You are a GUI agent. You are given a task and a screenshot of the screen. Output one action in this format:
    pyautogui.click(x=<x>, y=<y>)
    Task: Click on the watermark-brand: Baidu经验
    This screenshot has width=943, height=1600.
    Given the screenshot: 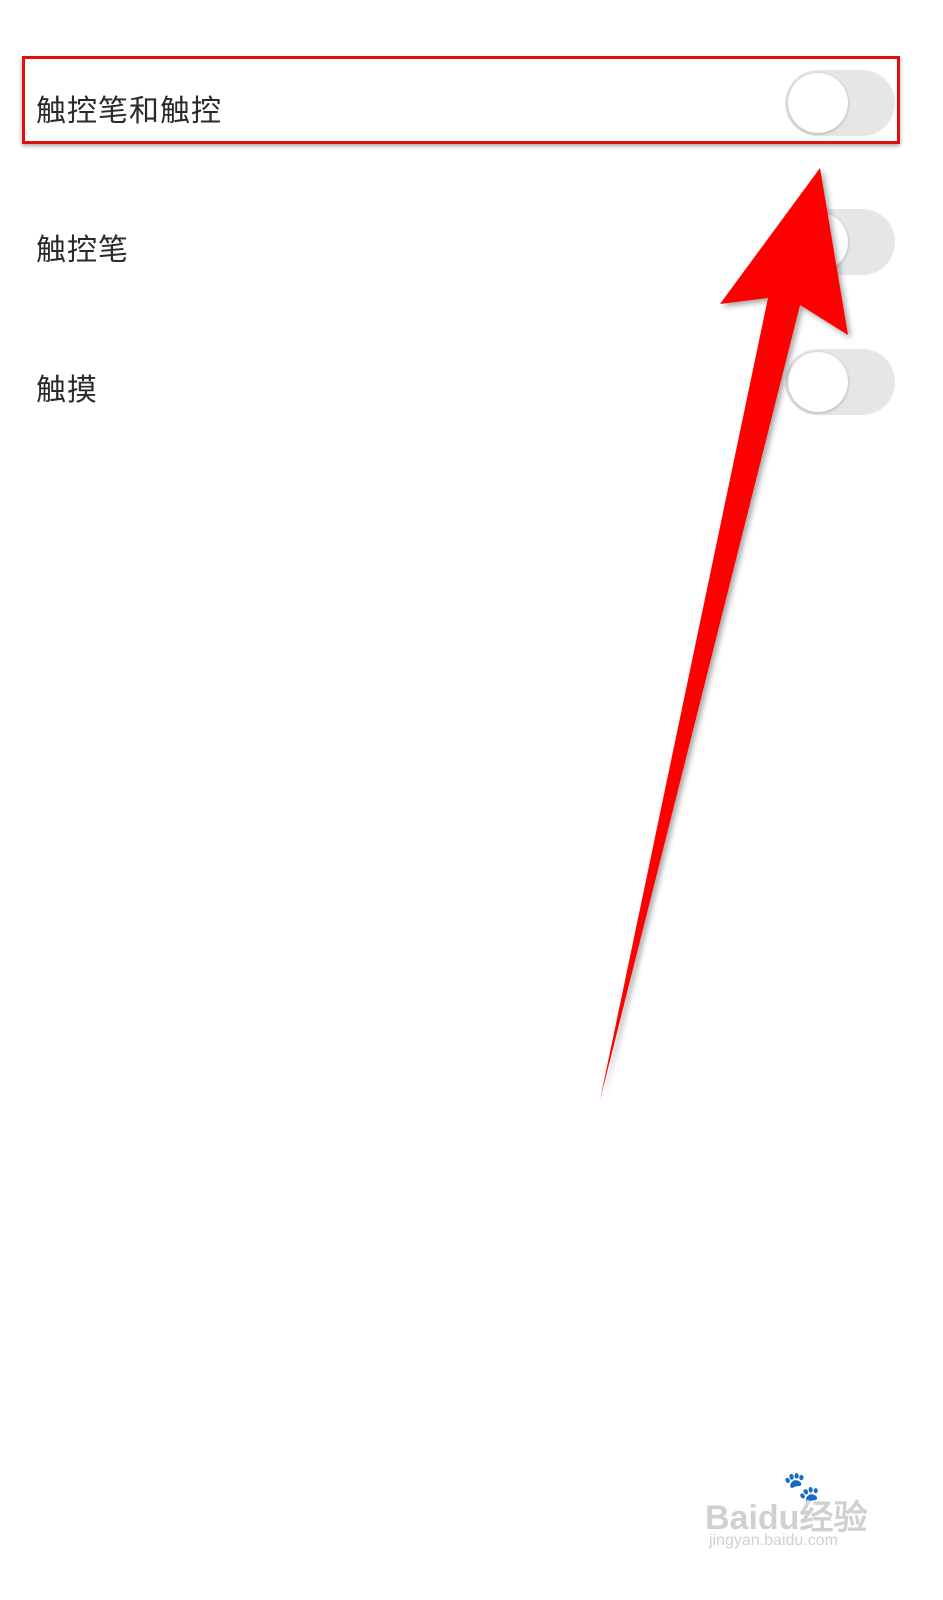 What is the action you would take?
    pyautogui.click(x=786, y=1518)
    